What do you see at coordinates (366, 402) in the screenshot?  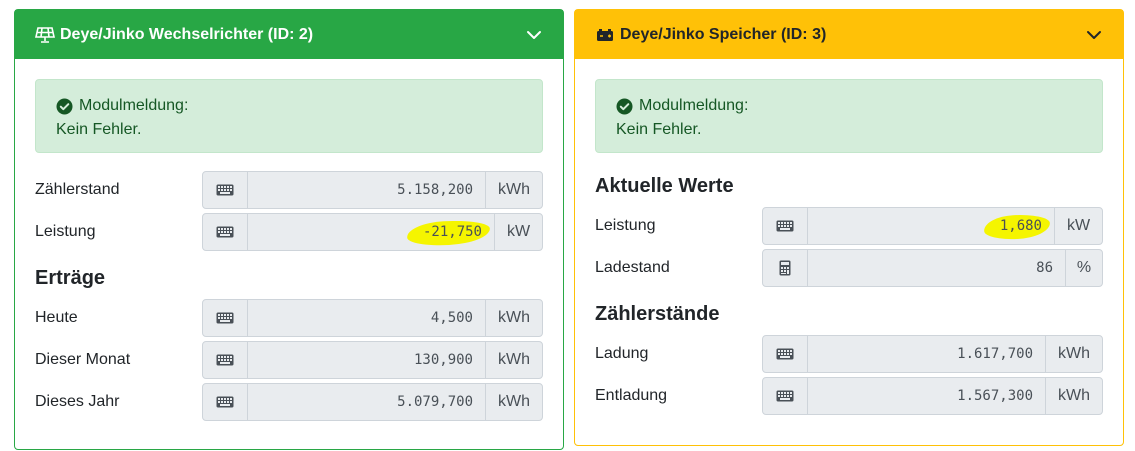 I see `value-field: 5.079,700` at bounding box center [366, 402].